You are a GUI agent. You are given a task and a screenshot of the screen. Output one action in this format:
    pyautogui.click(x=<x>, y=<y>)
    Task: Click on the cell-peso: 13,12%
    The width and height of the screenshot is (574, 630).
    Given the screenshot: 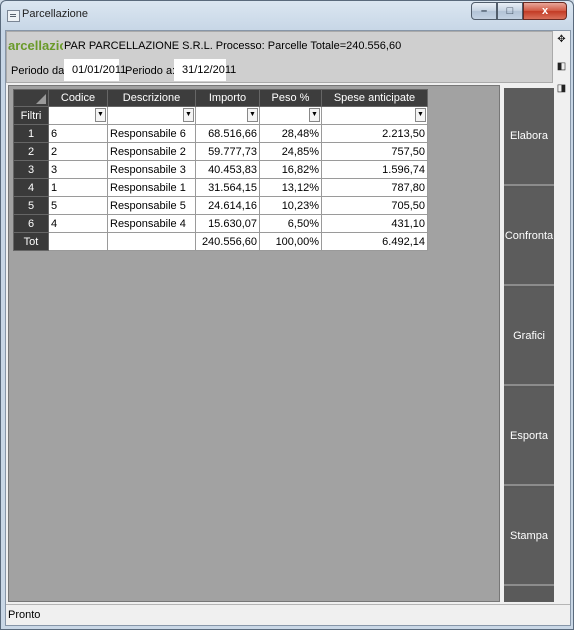 What is the action you would take?
    pyautogui.click(x=290, y=187)
    